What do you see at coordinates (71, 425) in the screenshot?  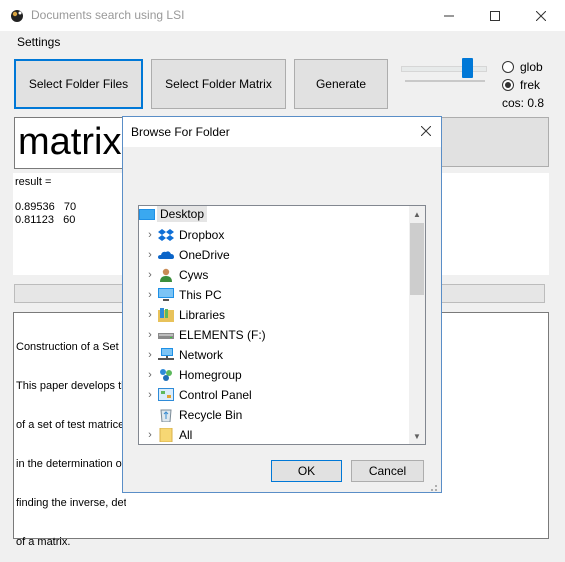 I see `document-line: of a set of test matrices useful` at bounding box center [71, 425].